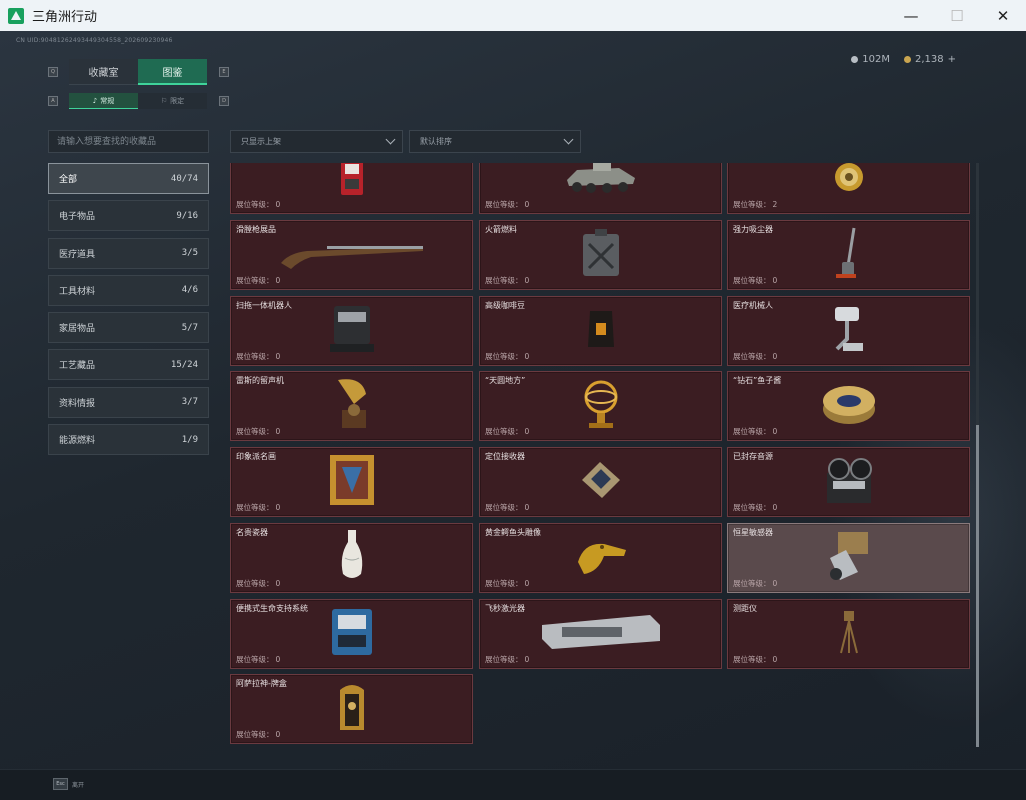 Image resolution: width=1026 pixels, height=800 pixels. Describe the element at coordinates (16, 15) in the screenshot. I see `app-logo-icon` at that location.